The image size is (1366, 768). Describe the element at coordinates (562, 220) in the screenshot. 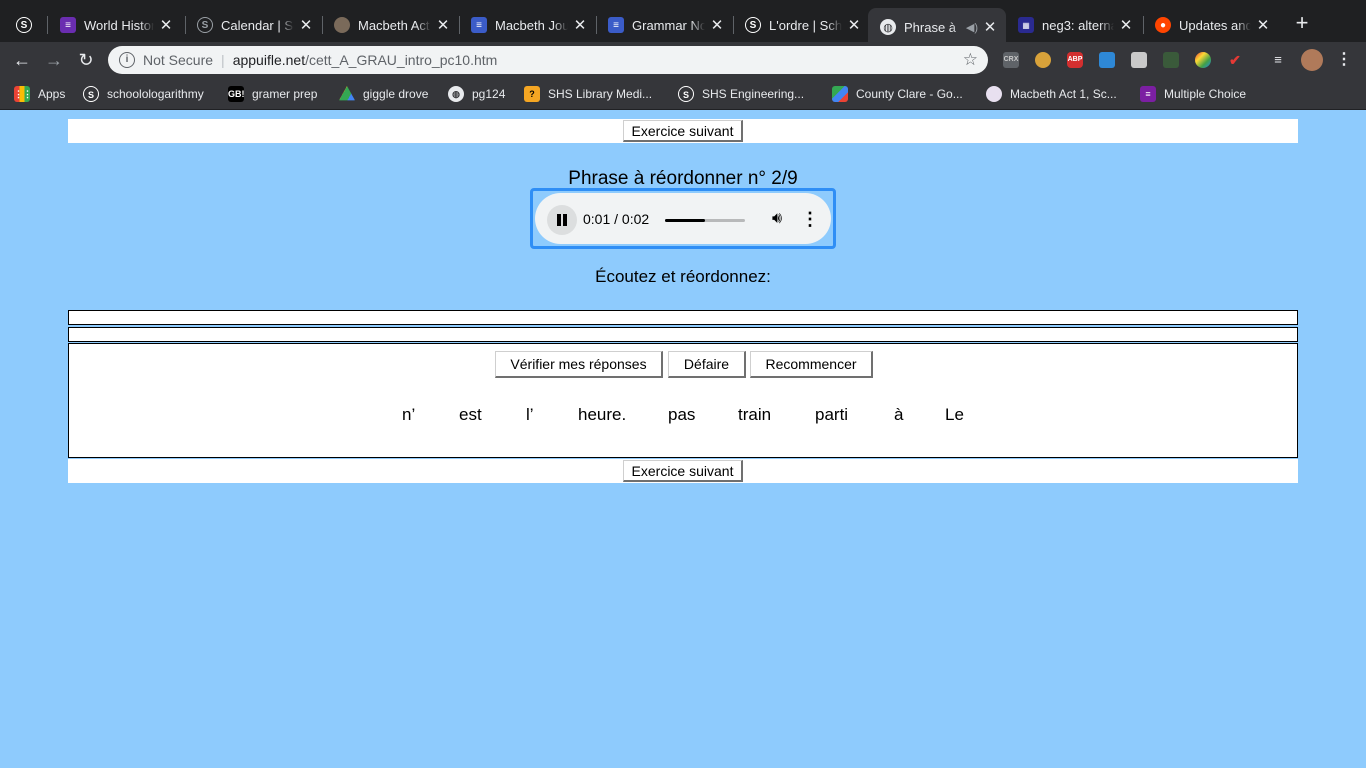

I see `pause-icon` at that location.